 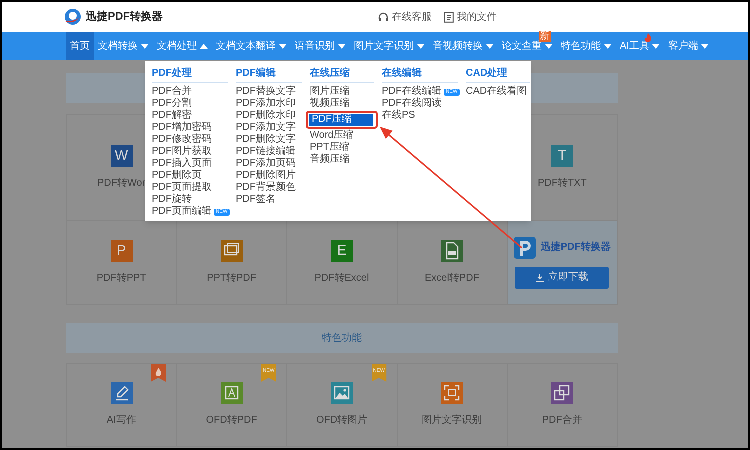 I want to click on menu-item: Word压缩, so click(x=332, y=136).